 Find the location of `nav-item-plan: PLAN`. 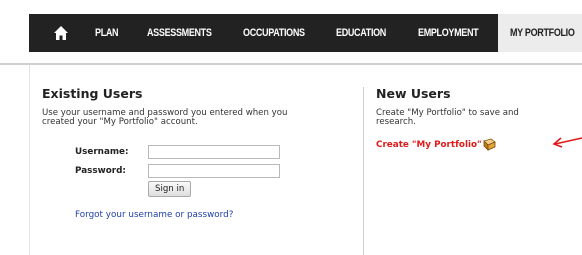

nav-item-plan: PLAN is located at coordinates (107, 33).